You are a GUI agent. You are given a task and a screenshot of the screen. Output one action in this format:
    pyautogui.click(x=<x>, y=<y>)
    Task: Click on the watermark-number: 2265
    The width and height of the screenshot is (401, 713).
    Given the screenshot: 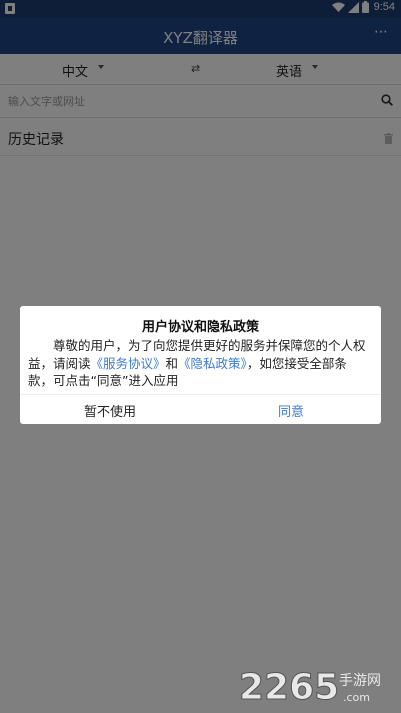 What is the action you would take?
    pyautogui.click(x=289, y=687)
    